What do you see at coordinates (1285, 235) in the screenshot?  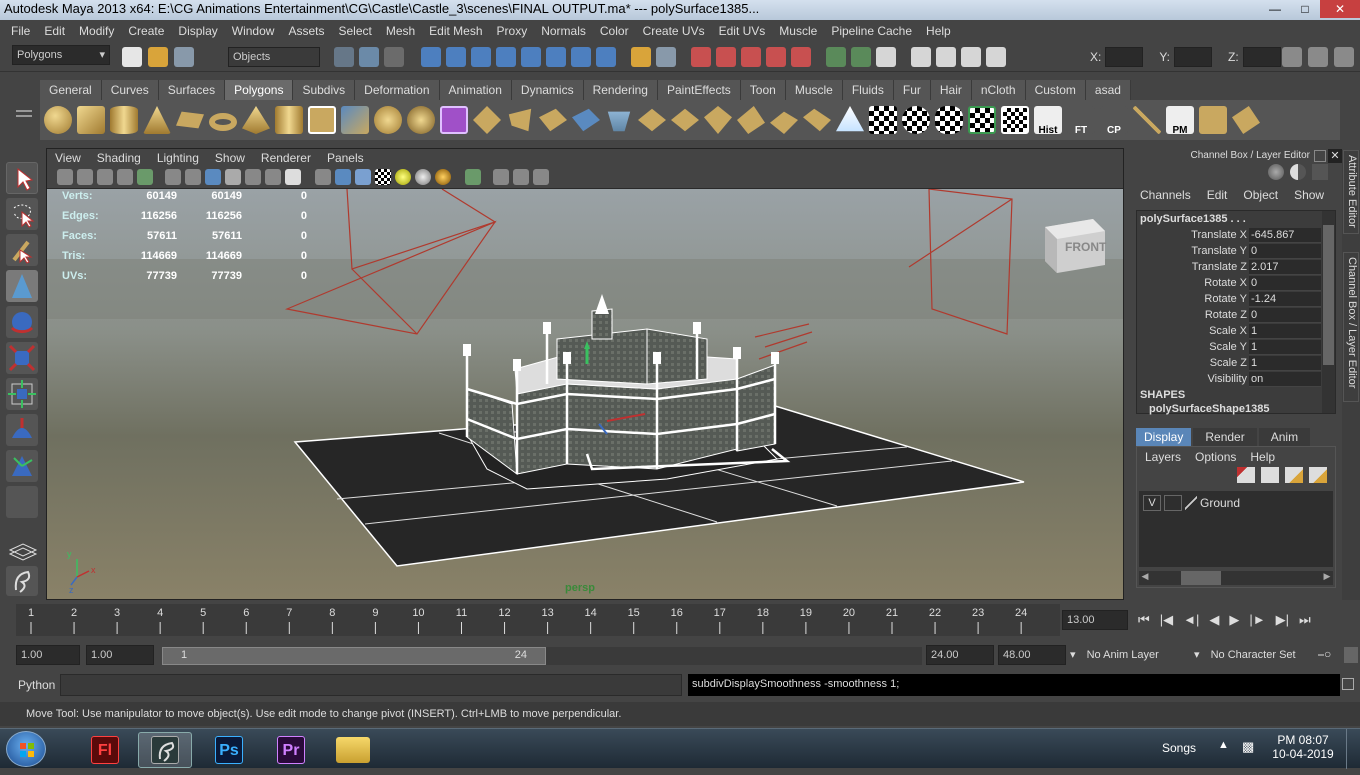 I see `channel-value-field: -645.867` at bounding box center [1285, 235].